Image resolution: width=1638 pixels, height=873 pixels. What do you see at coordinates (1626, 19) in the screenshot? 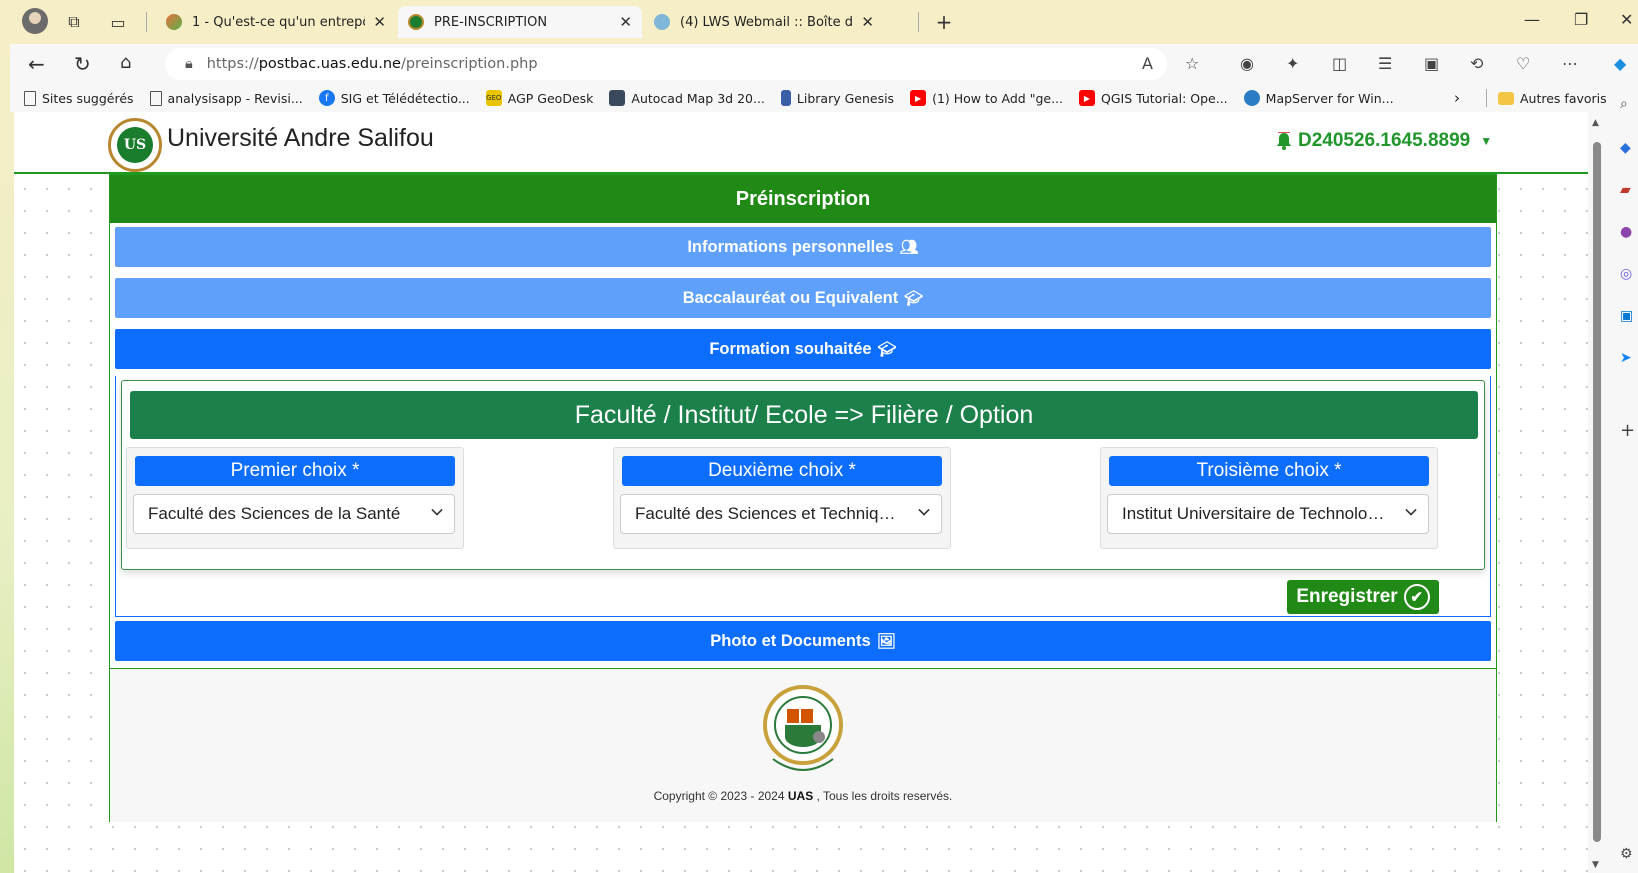
I see `close-window-icon: ✕` at bounding box center [1626, 19].